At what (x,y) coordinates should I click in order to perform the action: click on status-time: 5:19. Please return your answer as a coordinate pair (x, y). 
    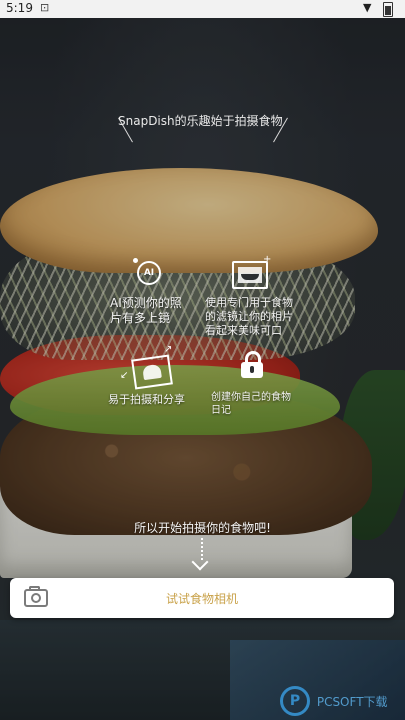
    Looking at the image, I should click on (19, 8).